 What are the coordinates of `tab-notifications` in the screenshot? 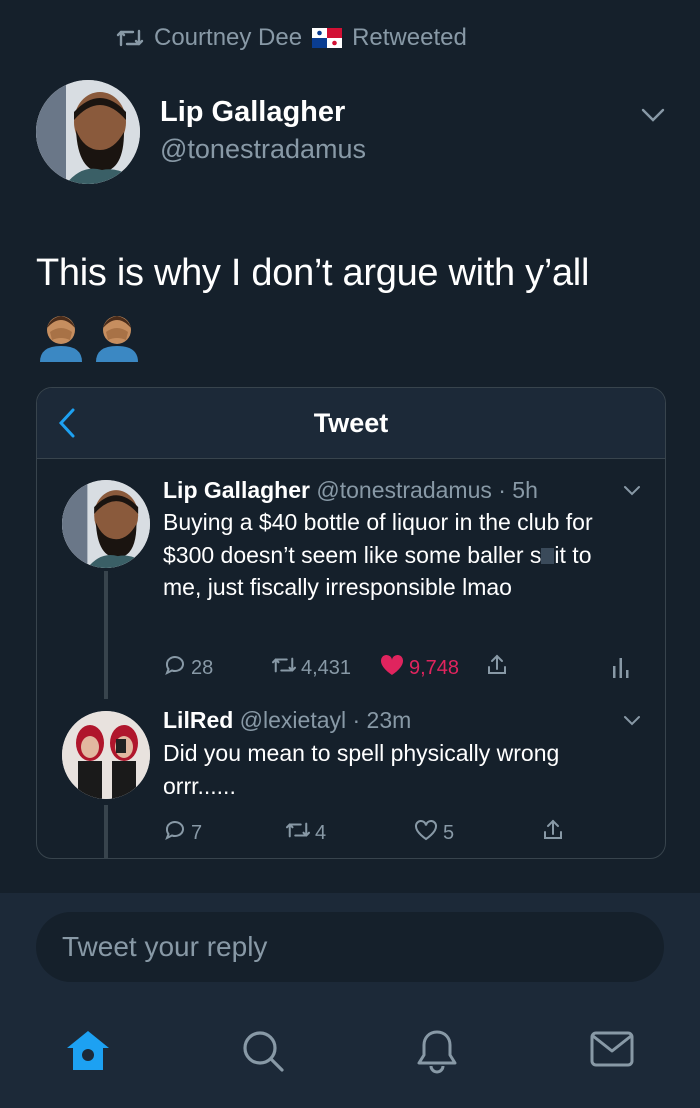 It's located at (437, 1054).